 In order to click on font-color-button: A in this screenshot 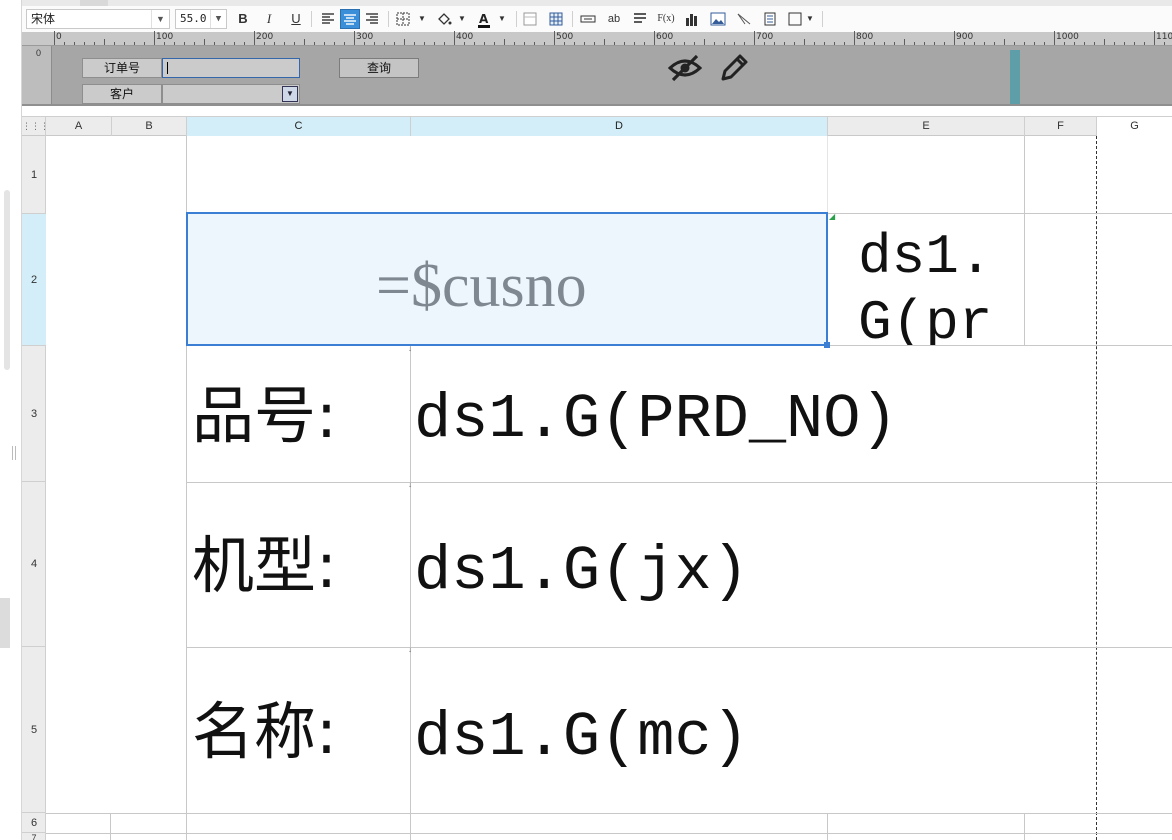, I will do `click(484, 19)`.